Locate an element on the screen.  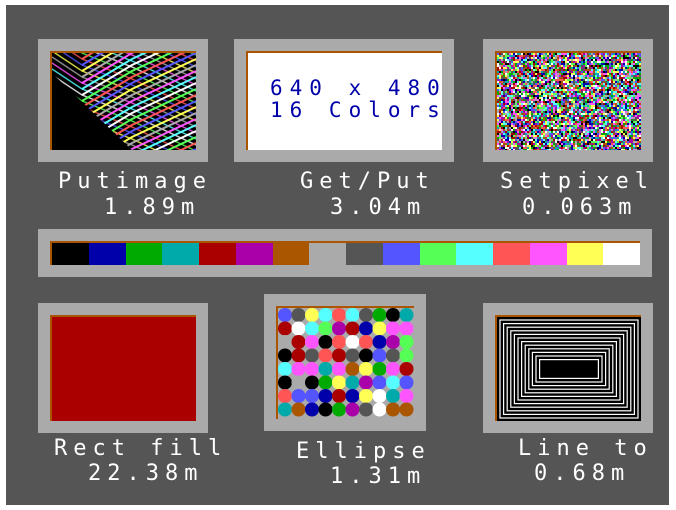
palette-panel is located at coordinates (345, 253).